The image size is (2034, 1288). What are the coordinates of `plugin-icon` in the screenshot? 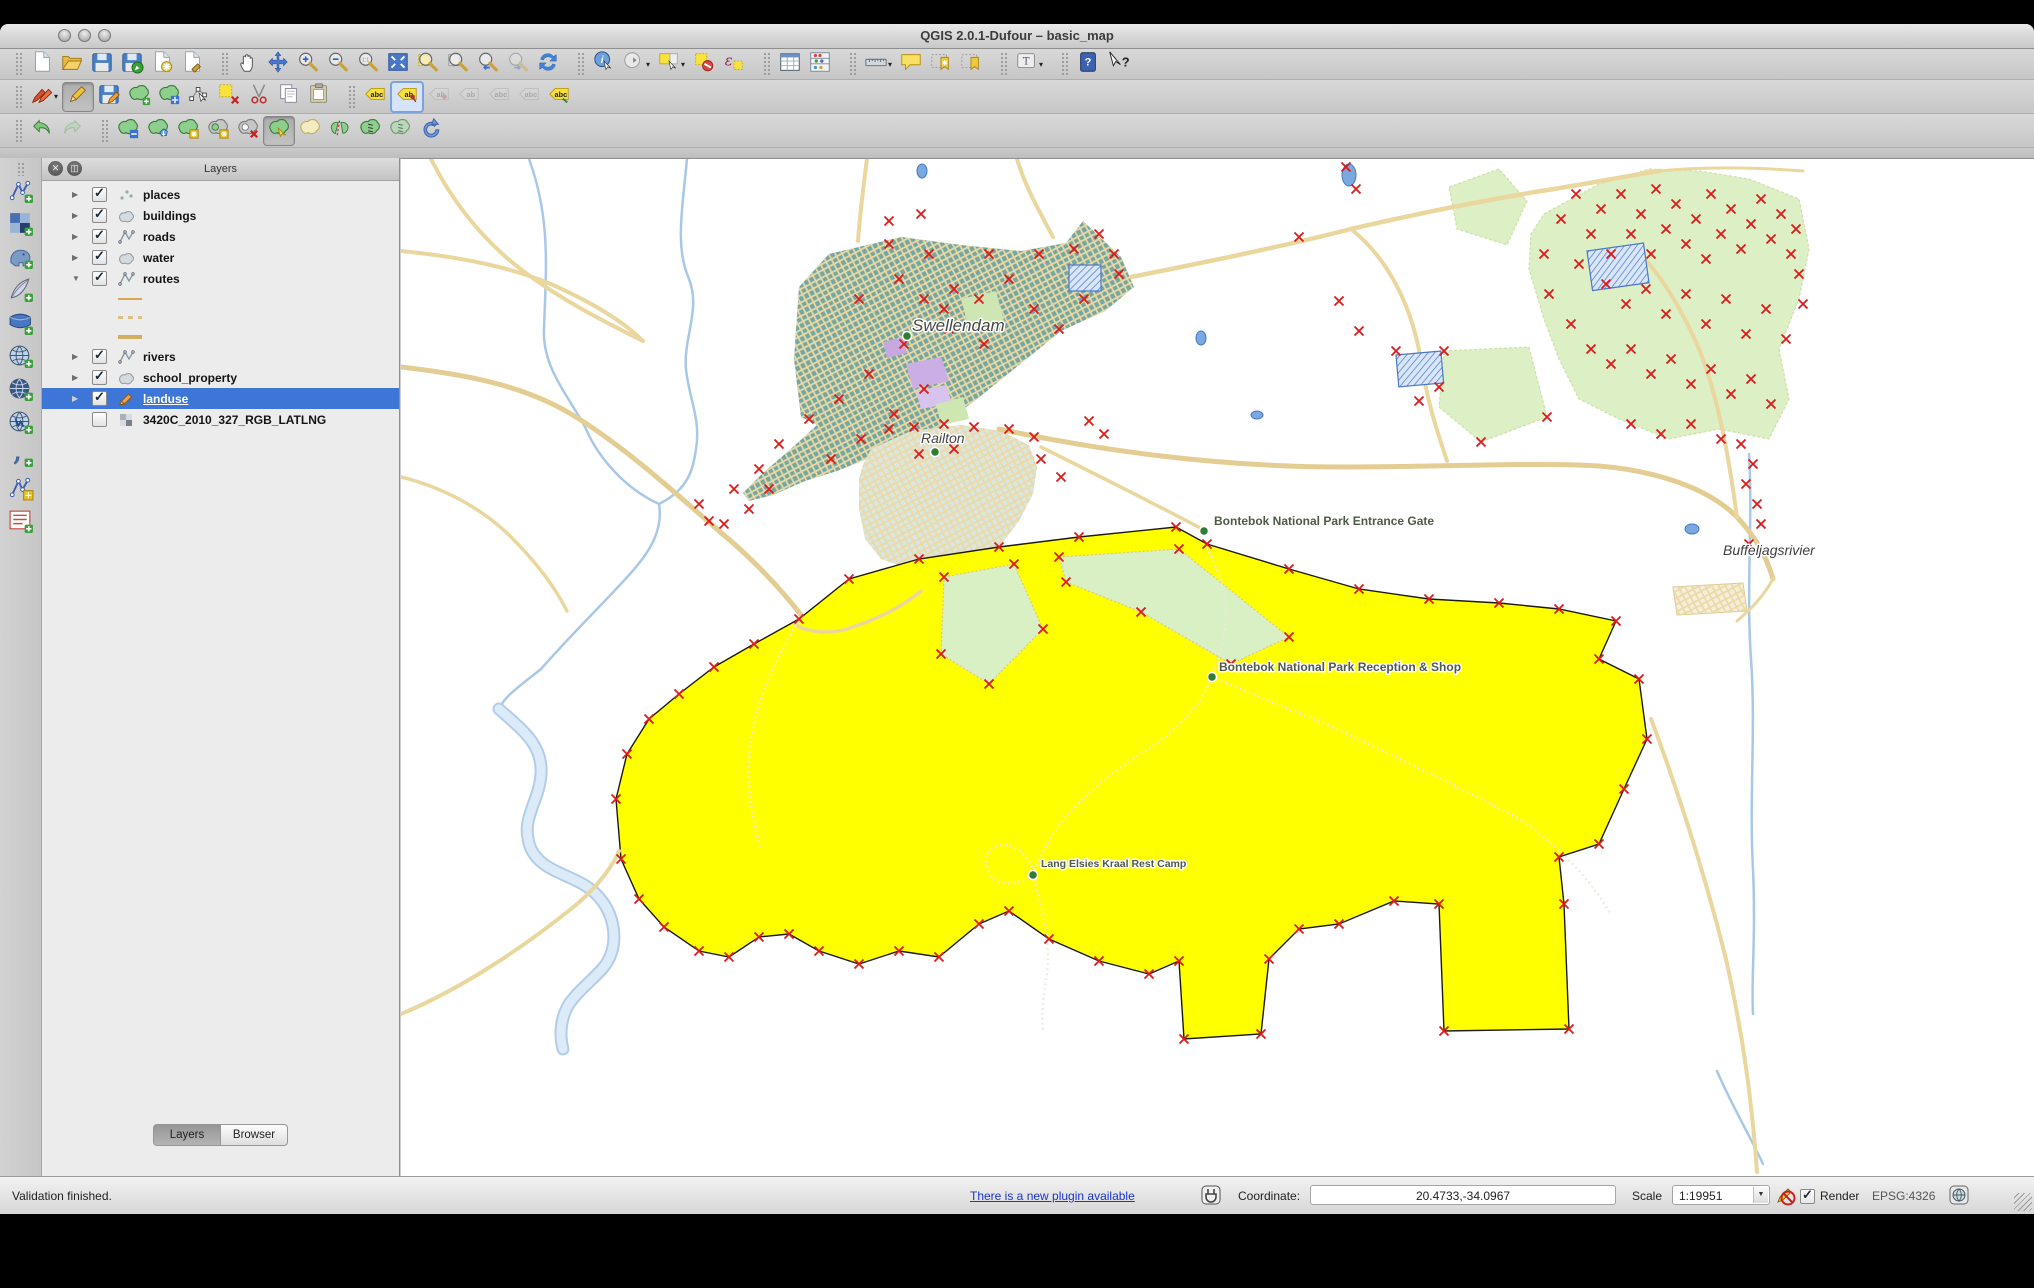 It's located at (1211, 1195).